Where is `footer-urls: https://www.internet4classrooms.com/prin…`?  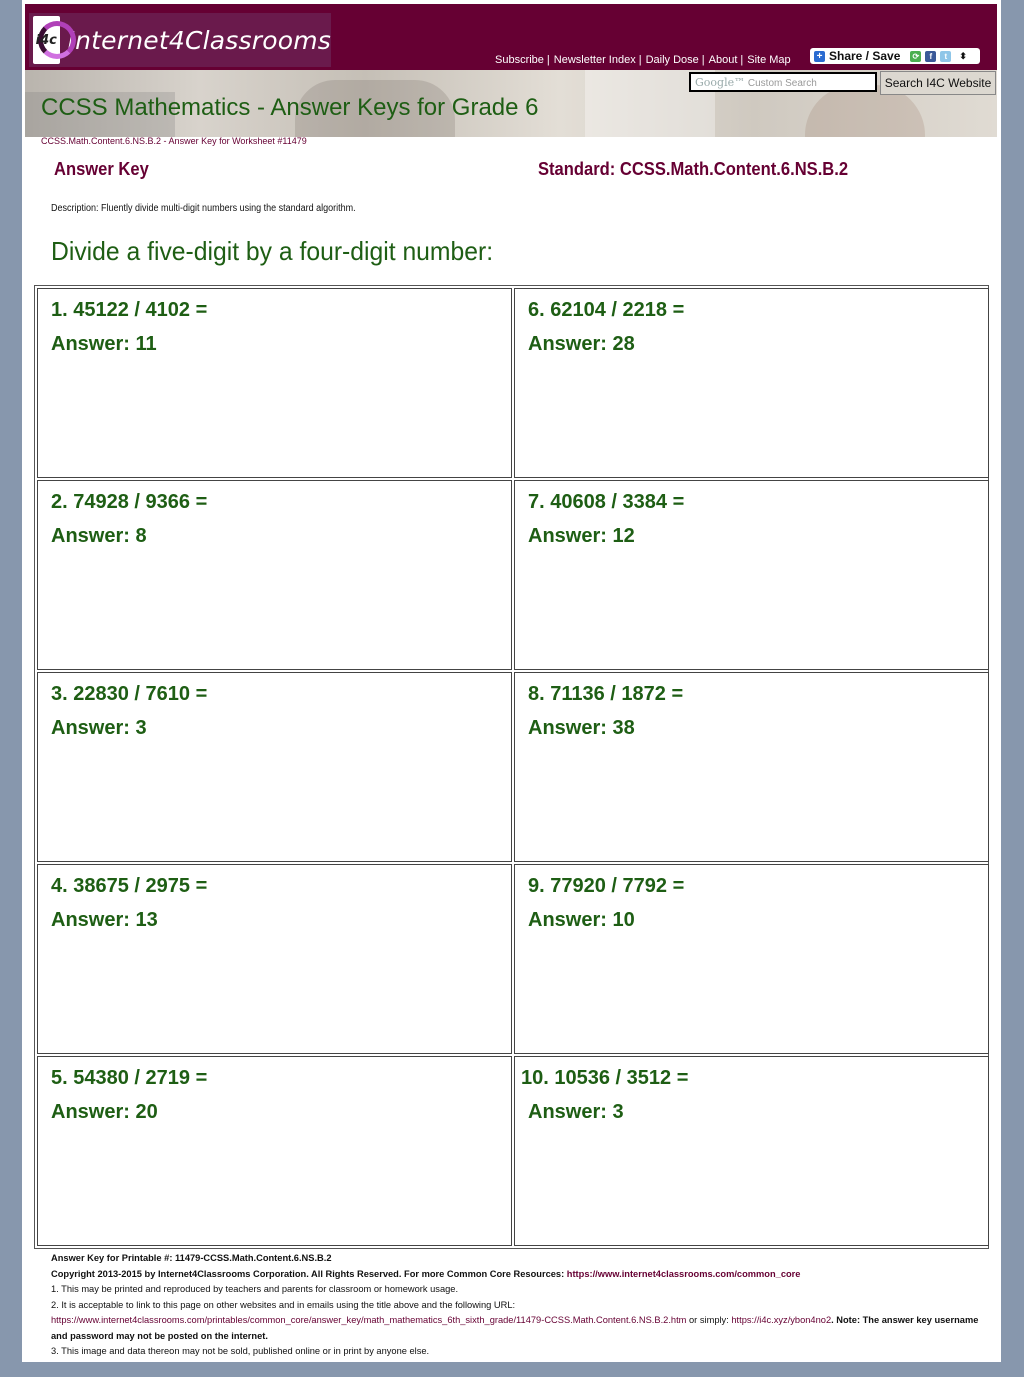 footer-urls: https://www.internet4classrooms.com/prin… is located at coordinates (518, 1328).